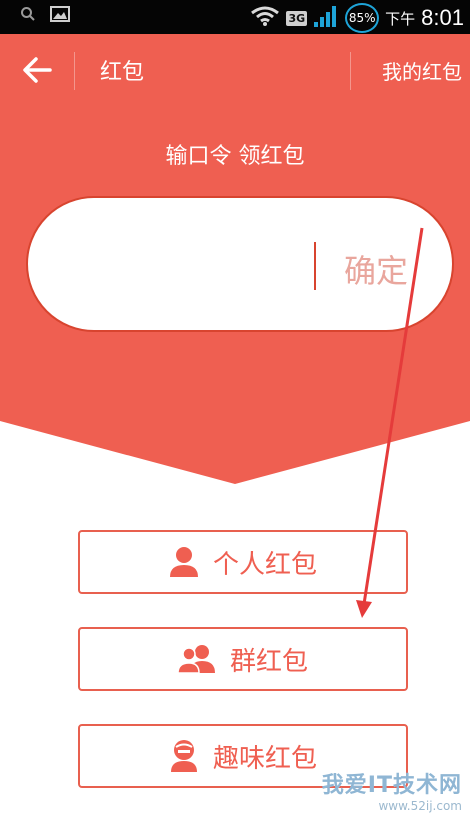 This screenshot has height=819, width=470. What do you see at coordinates (235, 70) in the screenshot?
I see `top-bar: 红包 我的红包` at bounding box center [235, 70].